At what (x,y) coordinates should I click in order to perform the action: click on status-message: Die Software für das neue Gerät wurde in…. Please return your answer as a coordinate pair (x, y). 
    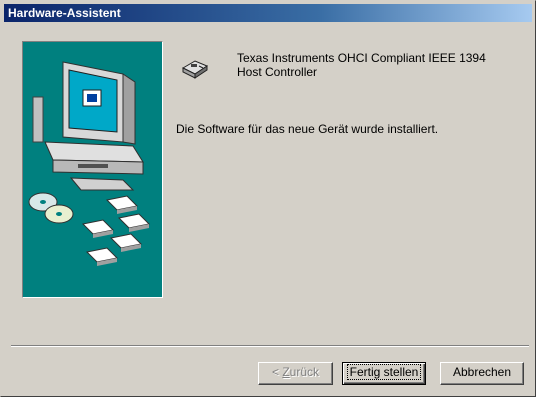
    Looking at the image, I should click on (307, 129).